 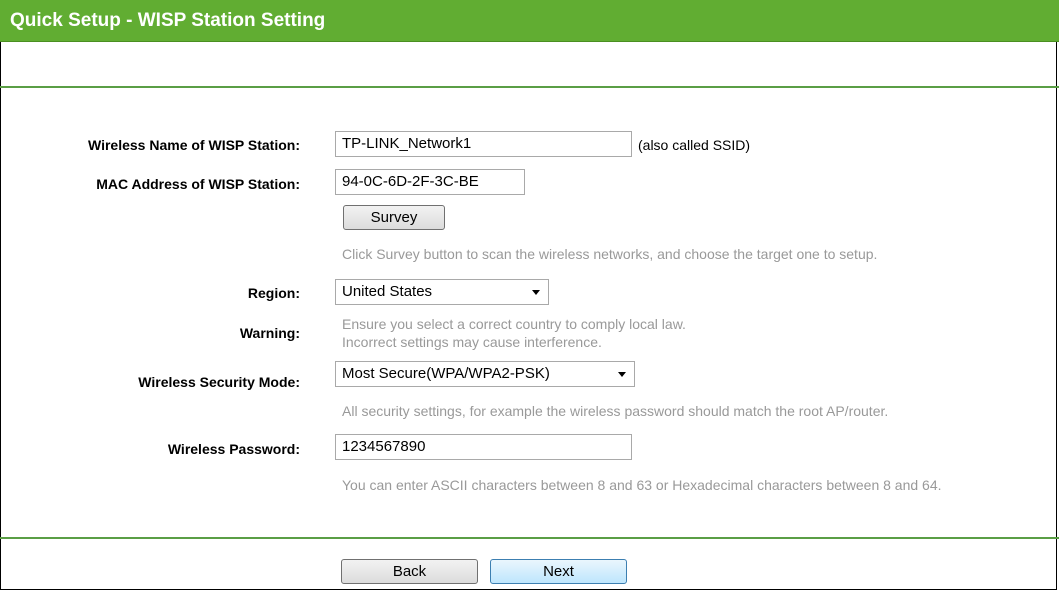 What do you see at coordinates (694, 145) in the screenshot?
I see `ssid-note: (also called SSID)` at bounding box center [694, 145].